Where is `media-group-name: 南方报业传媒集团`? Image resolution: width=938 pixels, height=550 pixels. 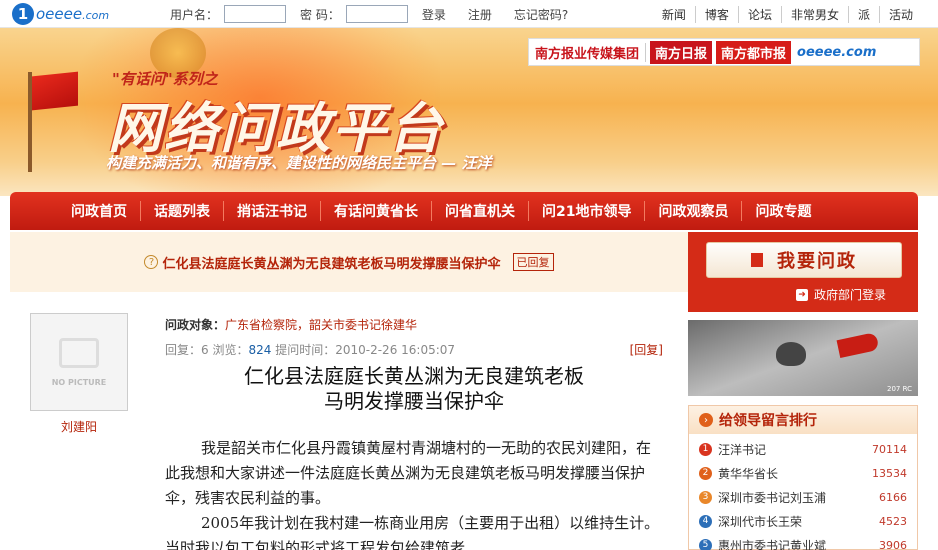 media-group-name: 南方报业传媒集团 is located at coordinates (588, 52).